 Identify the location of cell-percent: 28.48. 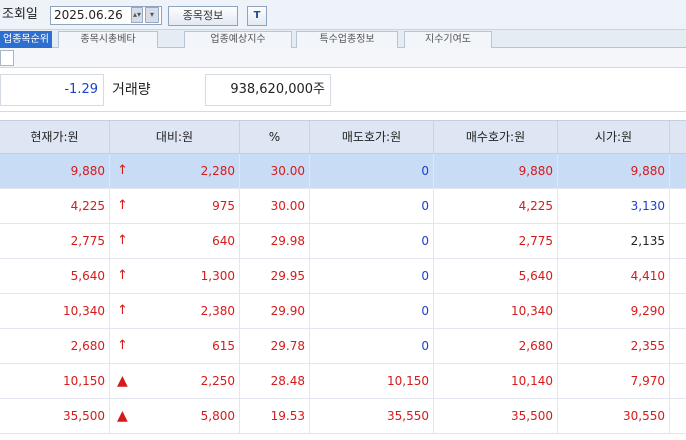
(275, 381).